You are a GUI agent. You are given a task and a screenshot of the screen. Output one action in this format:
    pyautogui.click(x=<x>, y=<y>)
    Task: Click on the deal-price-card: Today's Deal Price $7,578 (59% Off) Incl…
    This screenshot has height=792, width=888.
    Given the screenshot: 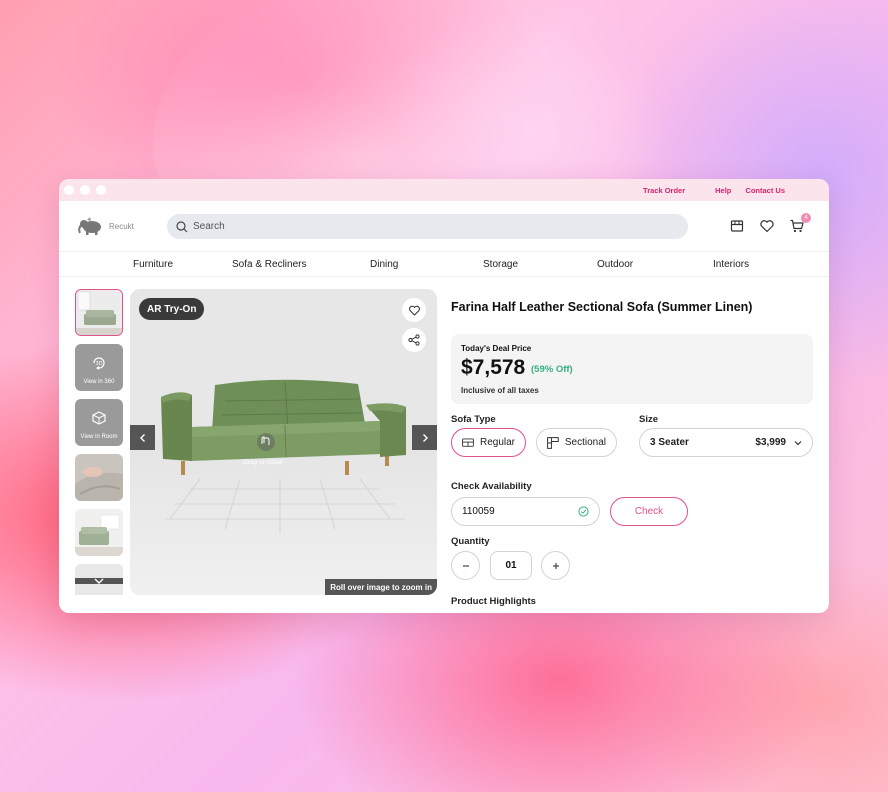 What is the action you would take?
    pyautogui.click(x=632, y=369)
    